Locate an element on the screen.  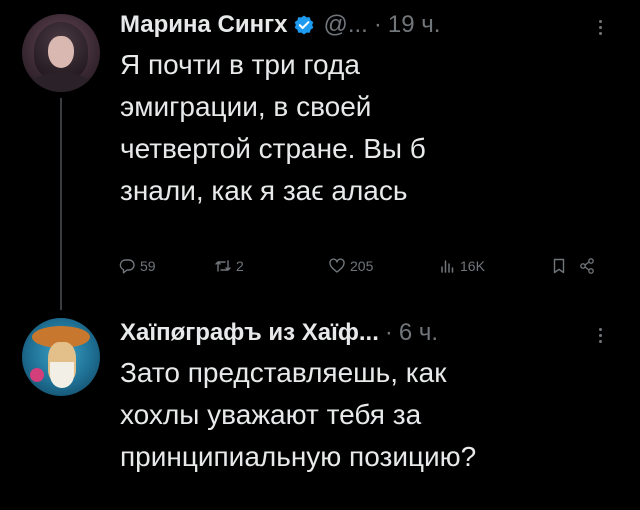
share-icon is located at coordinates (587, 266).